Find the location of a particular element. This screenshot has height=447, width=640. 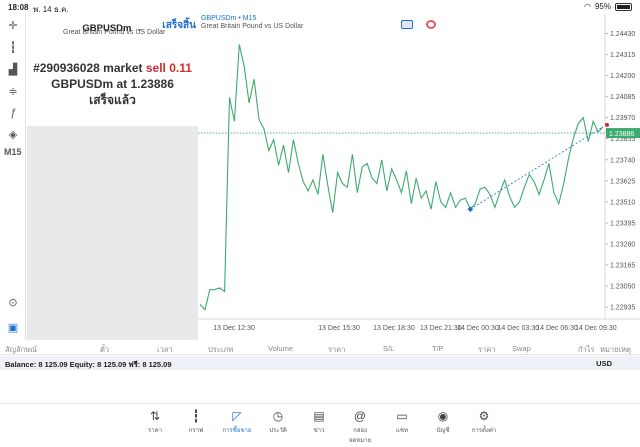

x-tick-label: 13 Dec 15:30 is located at coordinates (339, 328).